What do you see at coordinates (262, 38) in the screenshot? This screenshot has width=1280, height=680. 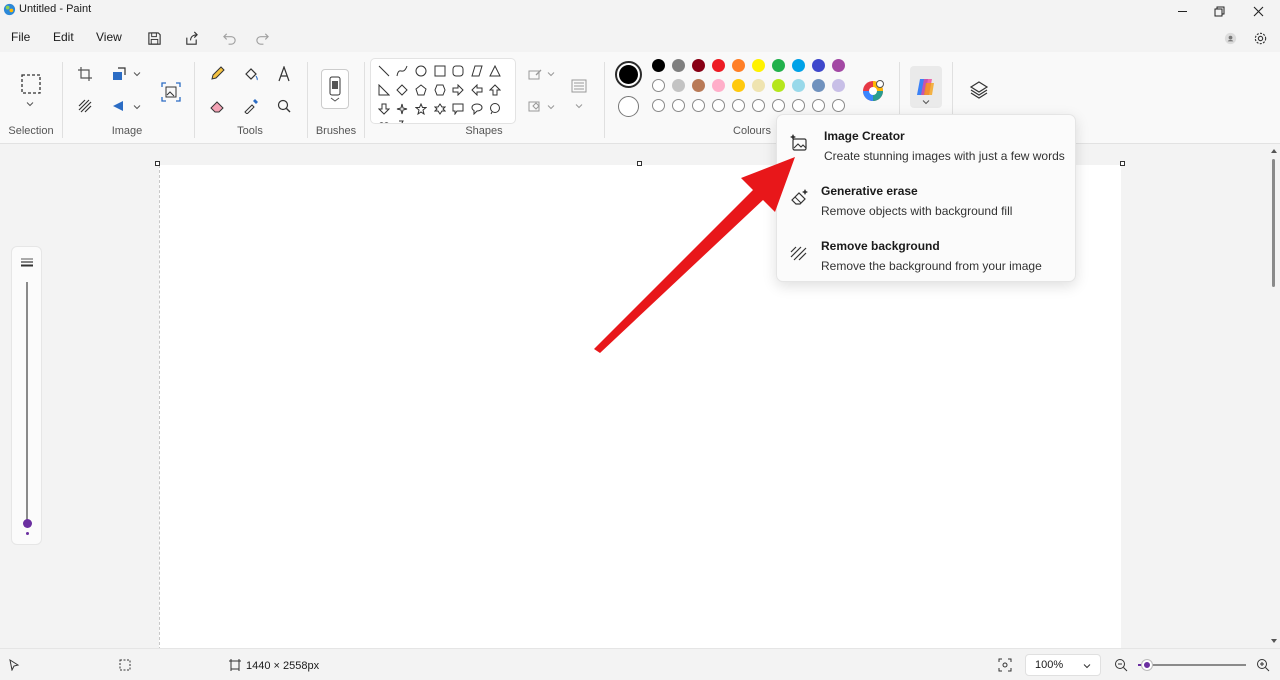 I see `redo-button` at bounding box center [262, 38].